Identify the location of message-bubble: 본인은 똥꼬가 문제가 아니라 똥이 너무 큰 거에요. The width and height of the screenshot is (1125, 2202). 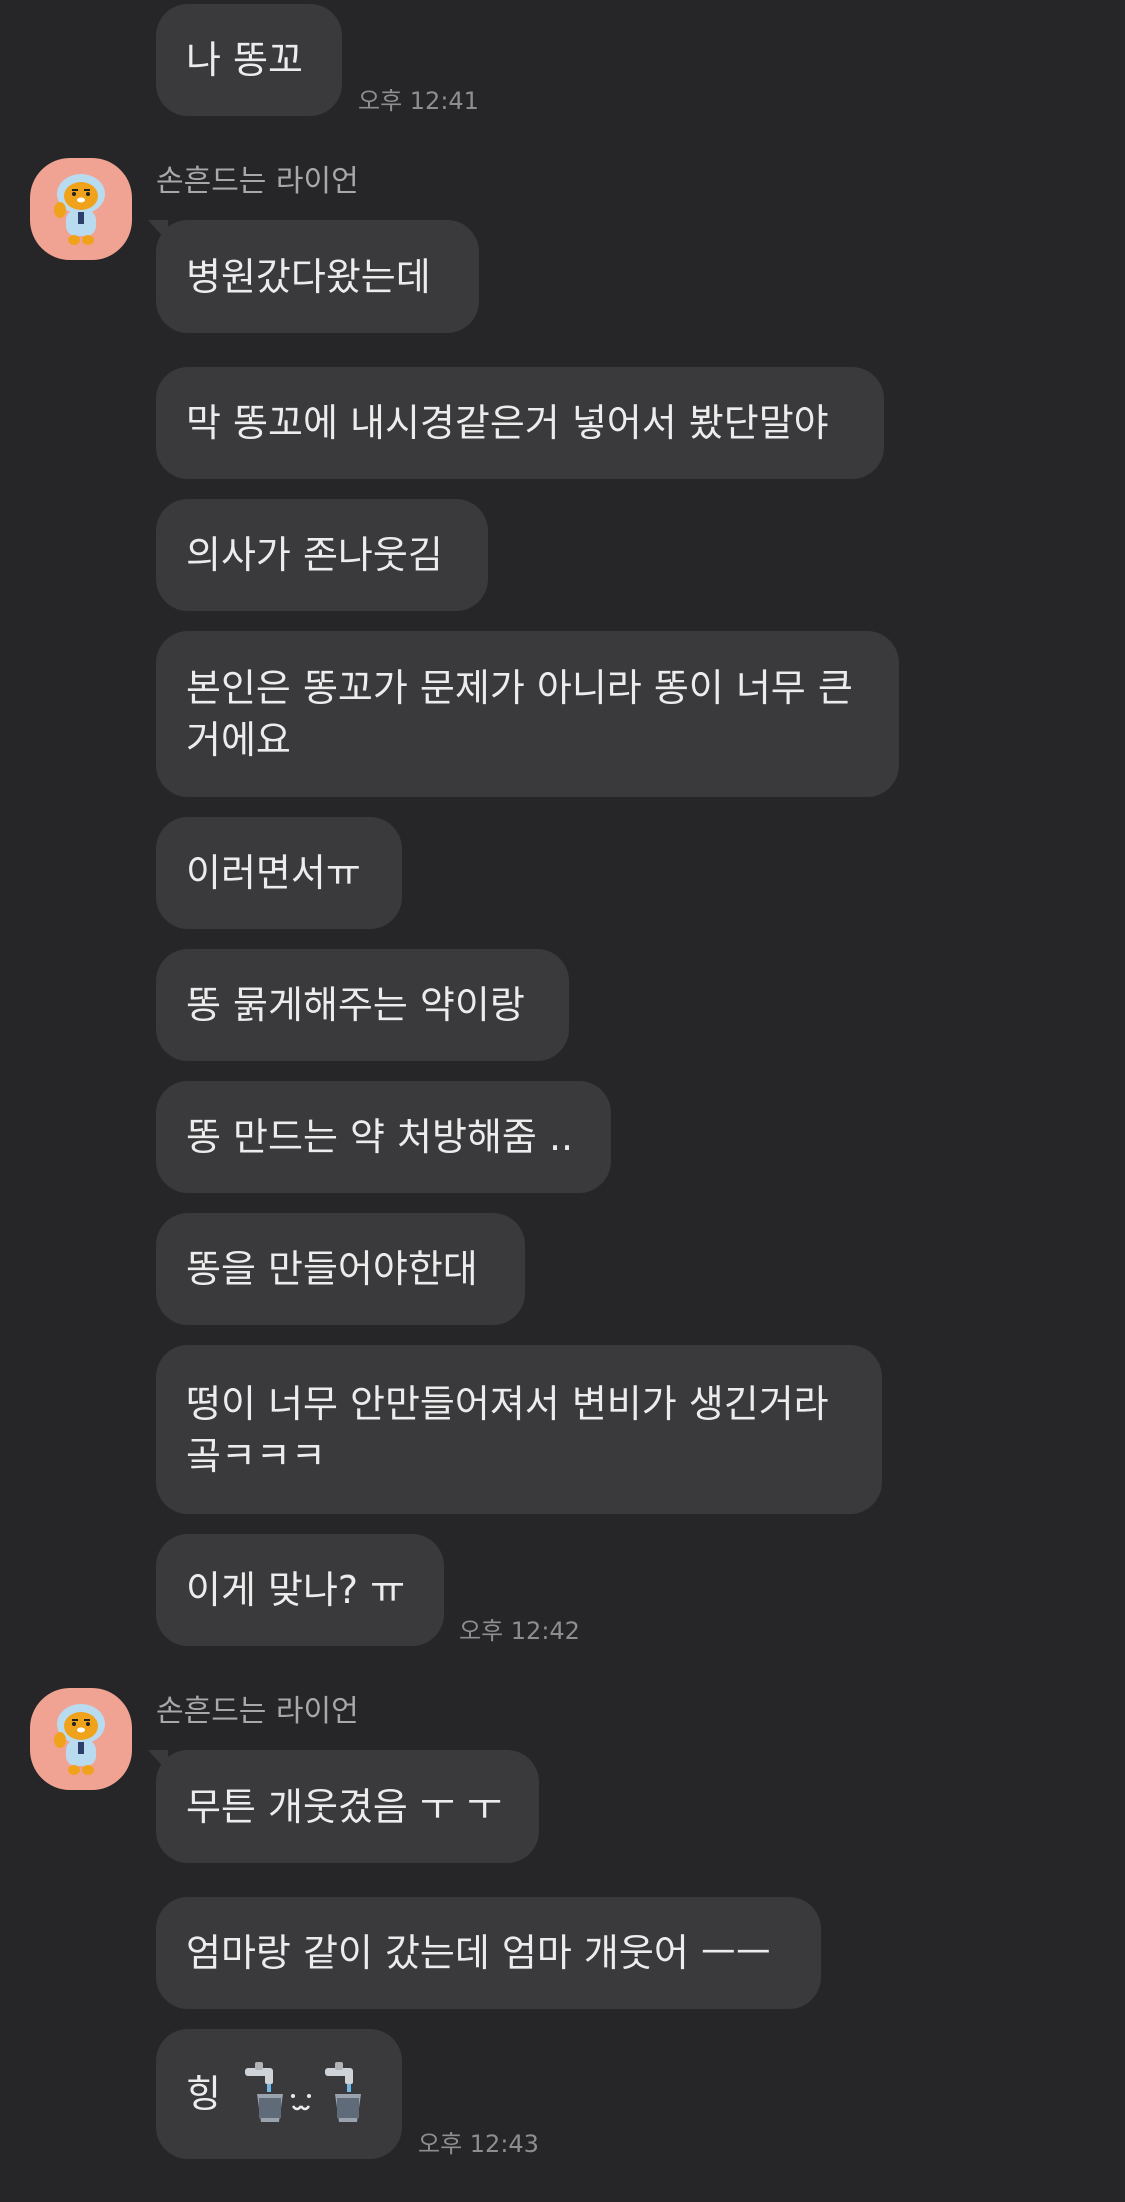
(527, 714).